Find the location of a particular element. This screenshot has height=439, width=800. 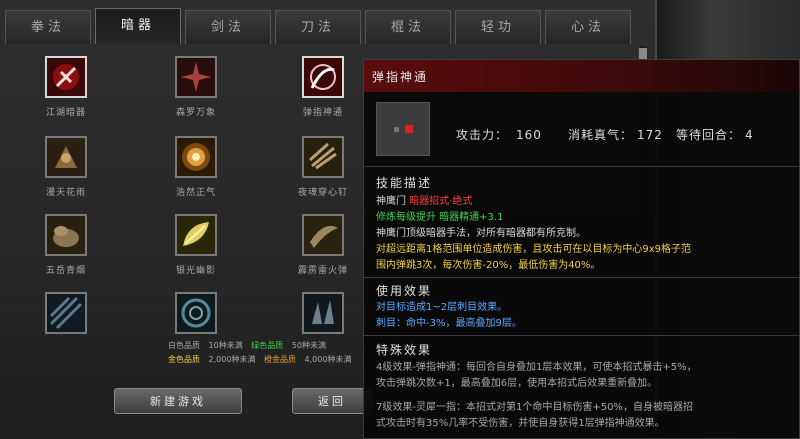

stat-value: 10种未满 is located at coordinates (225, 345).